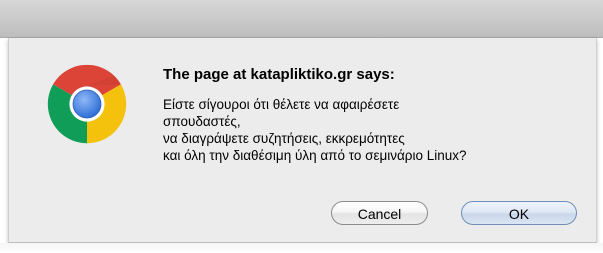  What do you see at coordinates (281, 104) in the screenshot?
I see `dialog-message-line: Είστε σίγουροι ότι θέλετε να αφαιρέσετε` at bounding box center [281, 104].